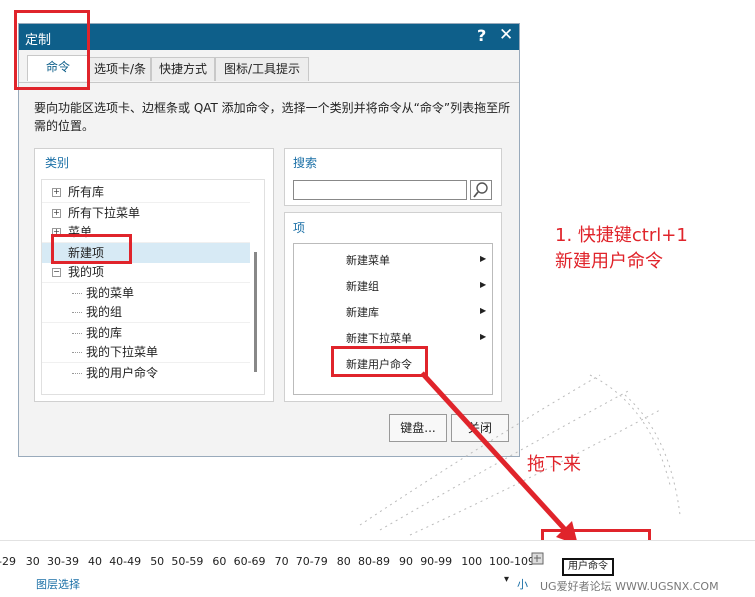 The height and width of the screenshot is (597, 755). I want to click on tree-item: 我的下拉菜单, so click(146, 352).